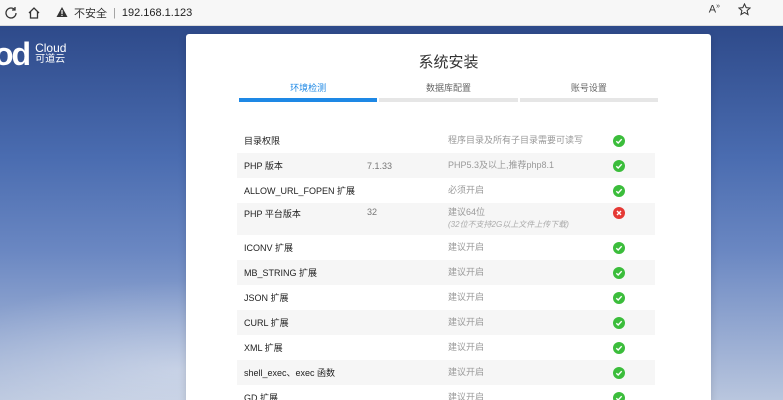  I want to click on check-name: GD 扩展, so click(261, 396).